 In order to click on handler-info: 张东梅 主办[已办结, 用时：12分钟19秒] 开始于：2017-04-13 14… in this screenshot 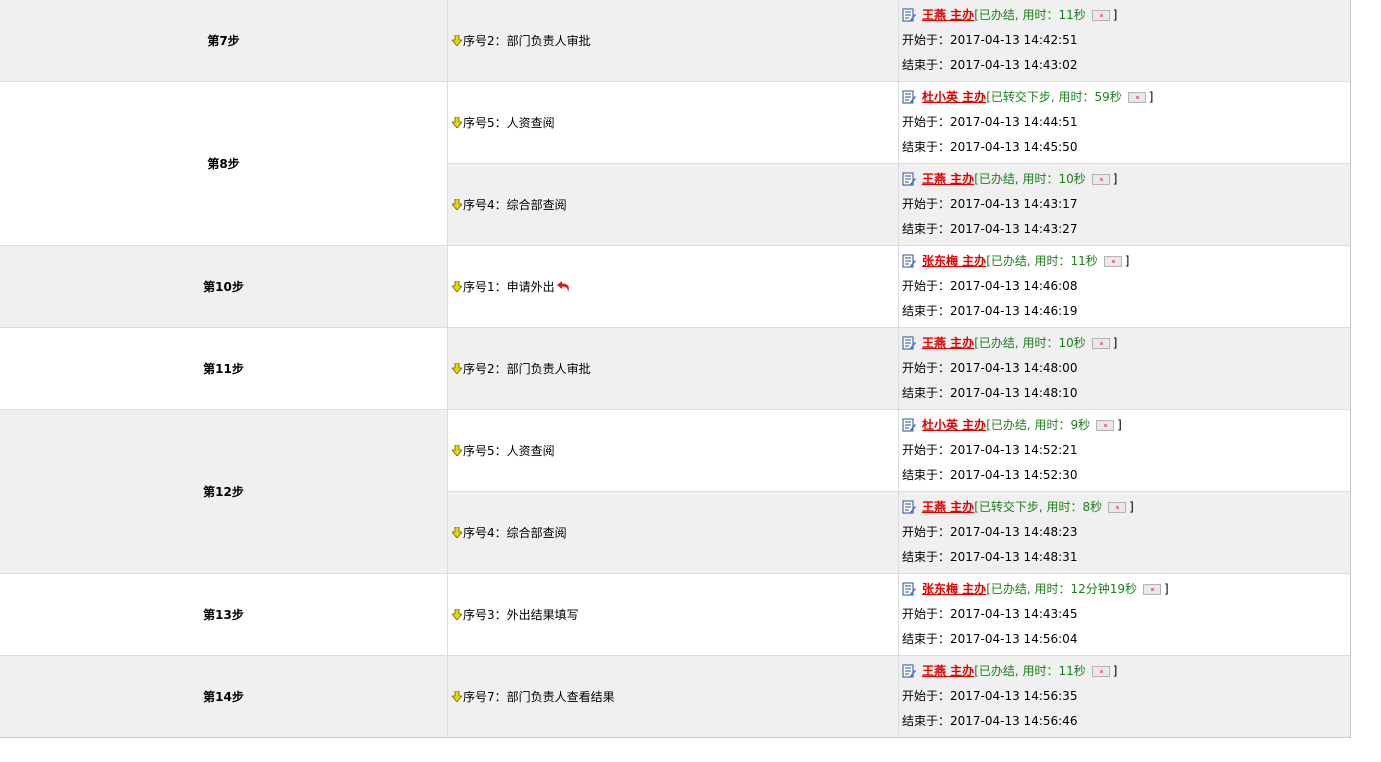, I will do `click(1124, 614)`.